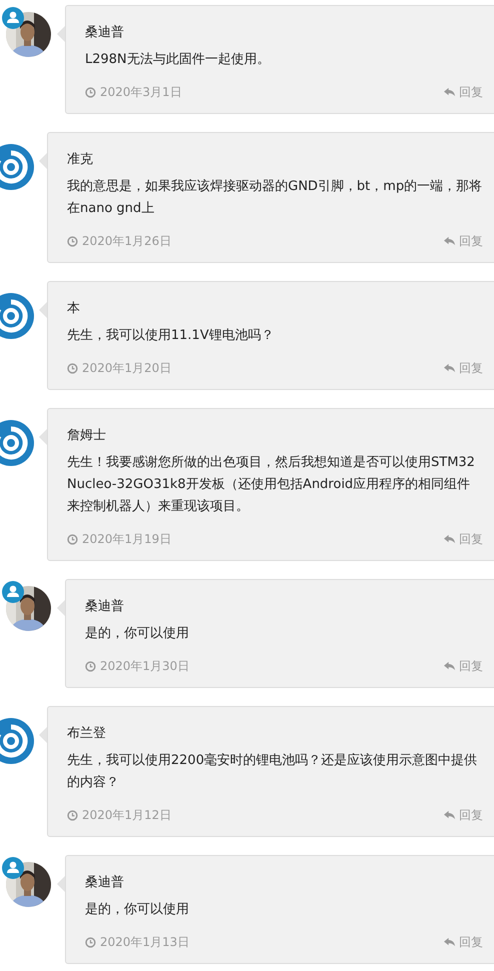  I want to click on comment-author: 准克, so click(80, 160).